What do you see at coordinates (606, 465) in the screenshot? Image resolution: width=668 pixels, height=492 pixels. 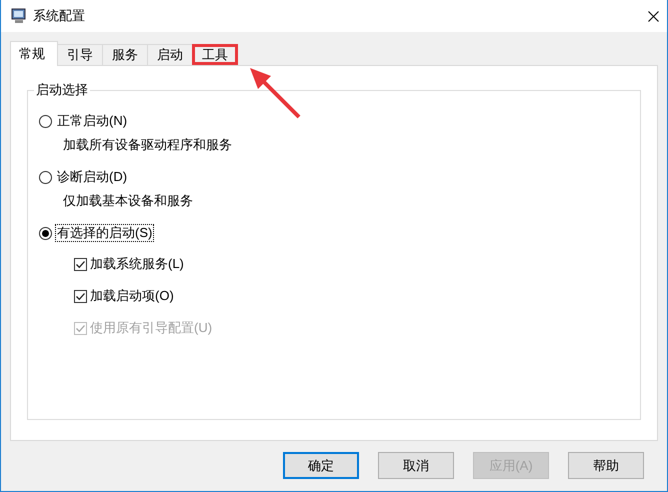 I see `dialog-button: 帮助` at bounding box center [606, 465].